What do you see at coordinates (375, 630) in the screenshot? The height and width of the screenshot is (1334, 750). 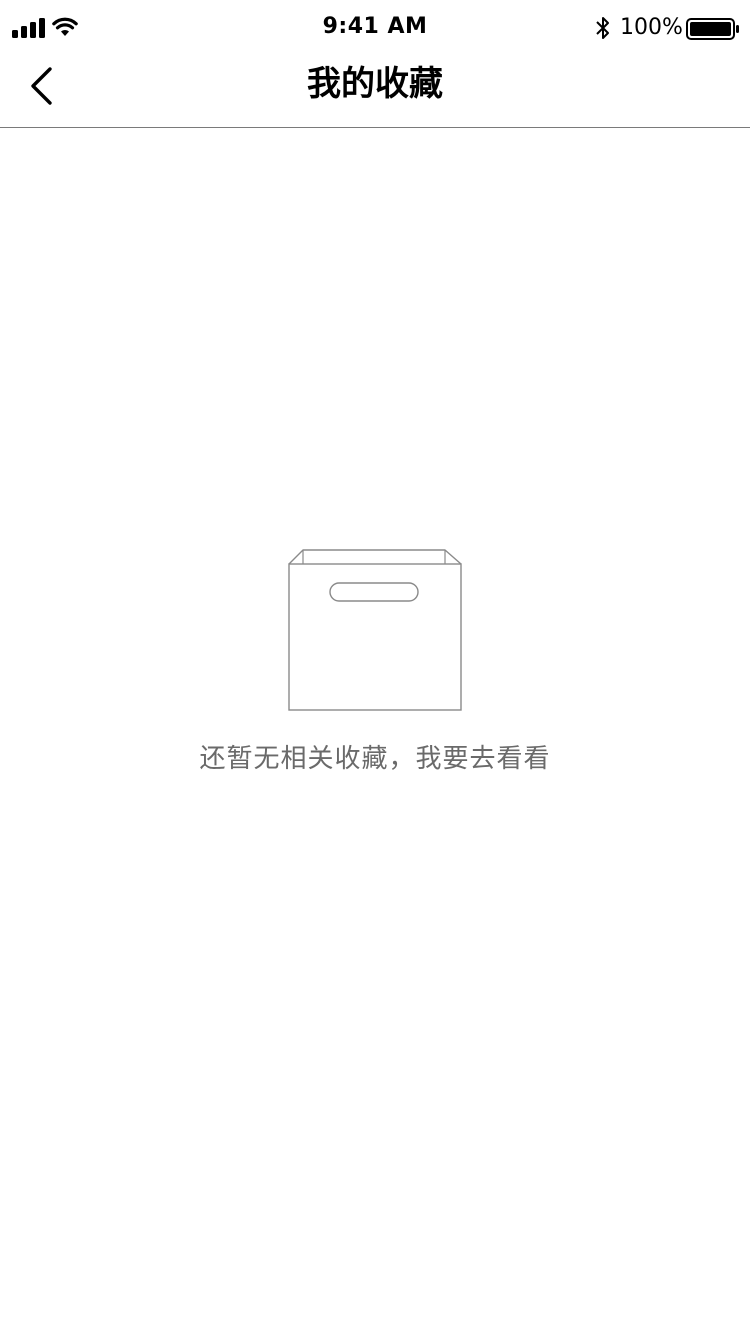 I see `empty-box-icon` at bounding box center [375, 630].